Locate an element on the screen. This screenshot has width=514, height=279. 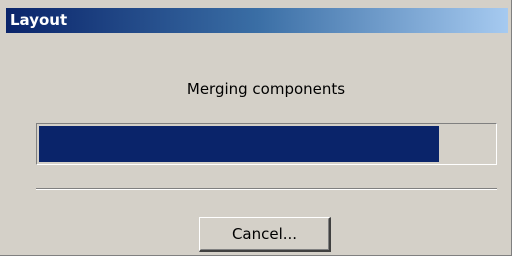
progress-bar-fill is located at coordinates (239, 144).